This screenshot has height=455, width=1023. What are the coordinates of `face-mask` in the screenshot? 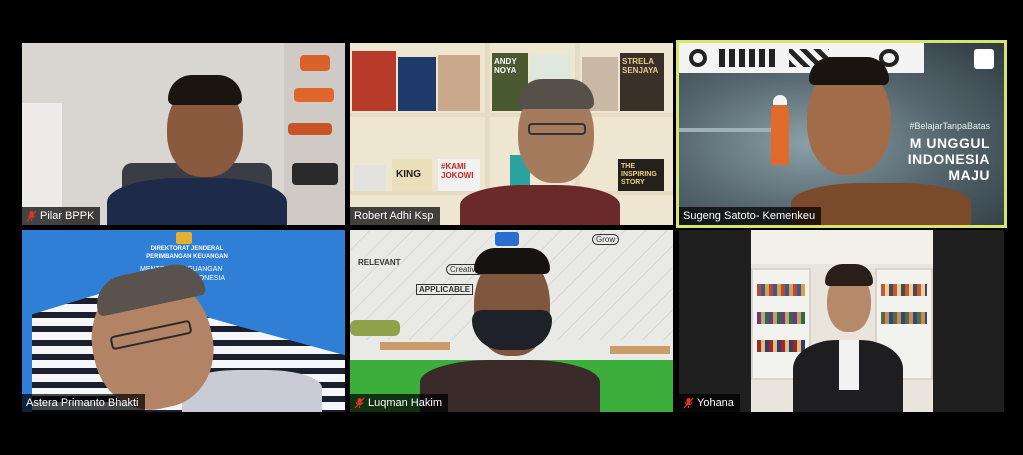 It's located at (512, 330).